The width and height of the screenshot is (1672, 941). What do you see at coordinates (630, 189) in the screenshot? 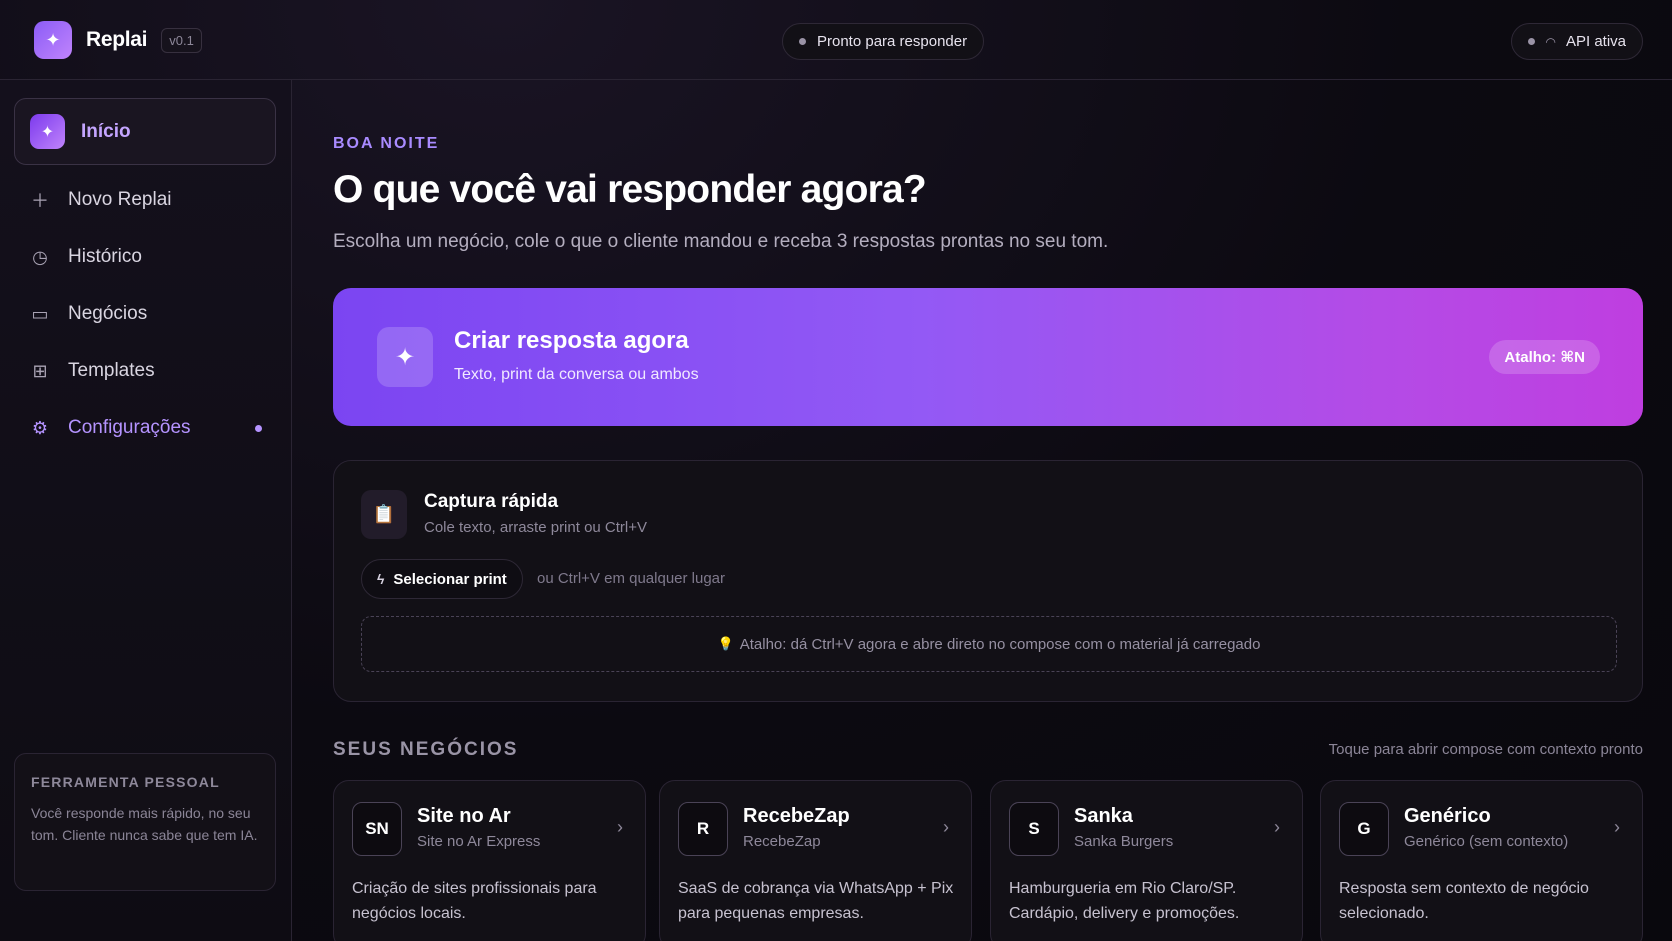
I see `page-title: O que você vai responder agora?` at bounding box center [630, 189].